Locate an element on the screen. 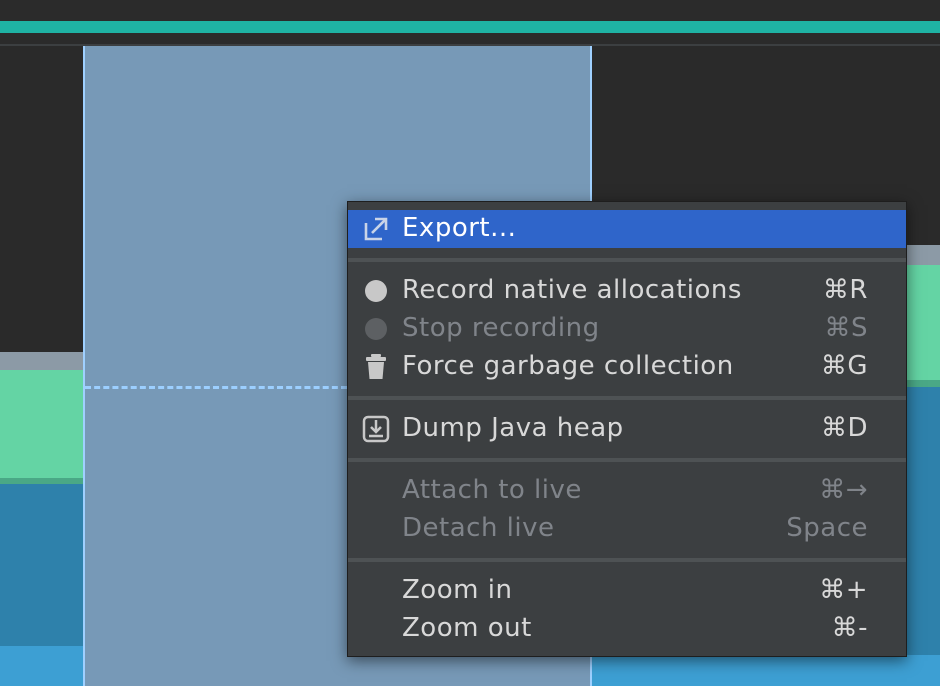 This screenshot has width=940, height=686. menu-item-dump-java-heap: Dump Java heap ⌘D is located at coordinates (627, 429).